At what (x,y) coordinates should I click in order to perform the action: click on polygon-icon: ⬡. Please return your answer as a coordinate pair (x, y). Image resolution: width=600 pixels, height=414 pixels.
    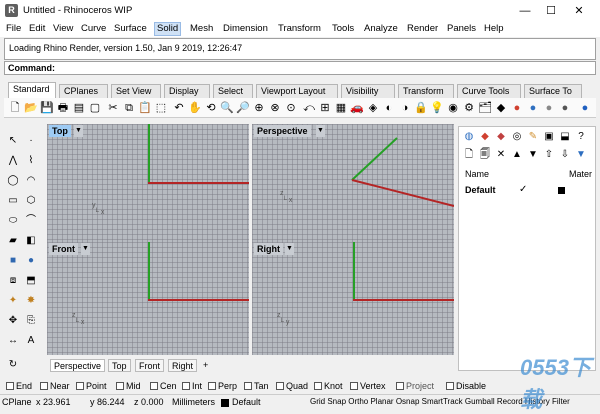
    Looking at the image, I should click on (31, 201).